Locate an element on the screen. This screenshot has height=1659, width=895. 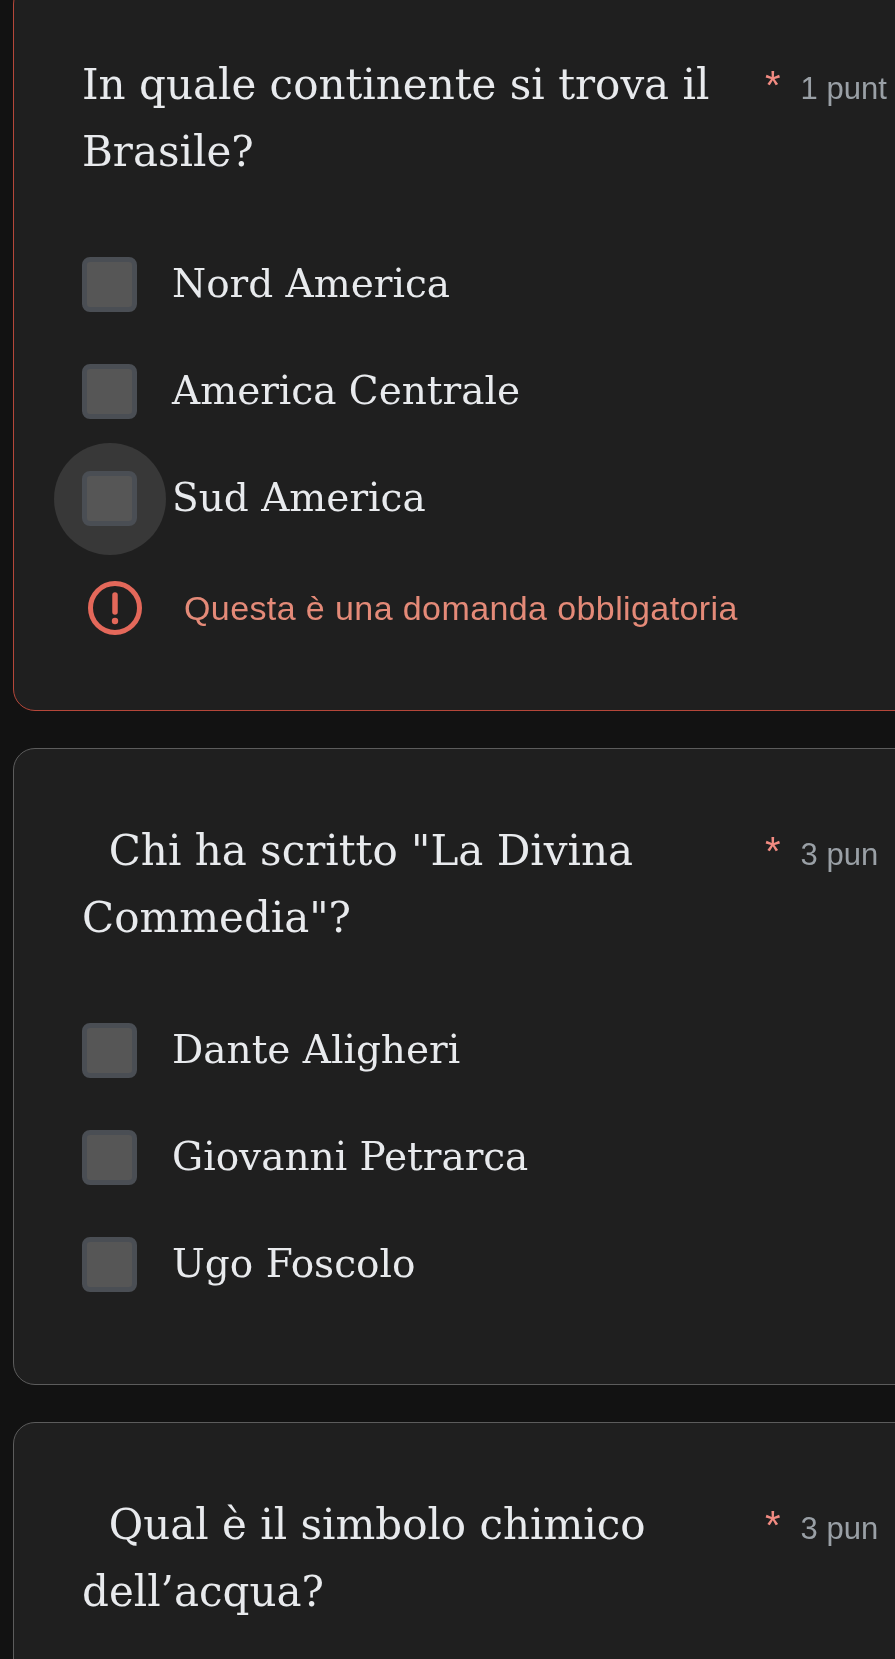
option-label: America Centrale is located at coordinates (346, 391).